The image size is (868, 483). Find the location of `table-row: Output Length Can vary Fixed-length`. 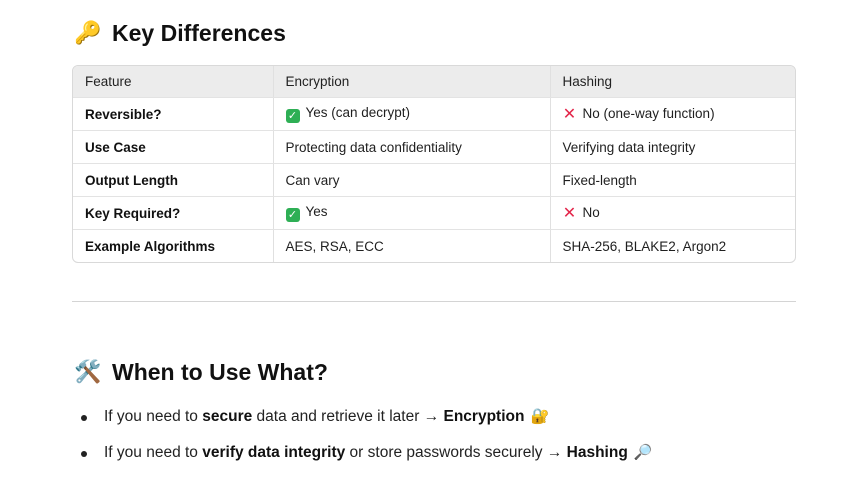

table-row: Output Length Can vary Fixed-length is located at coordinates (434, 180).